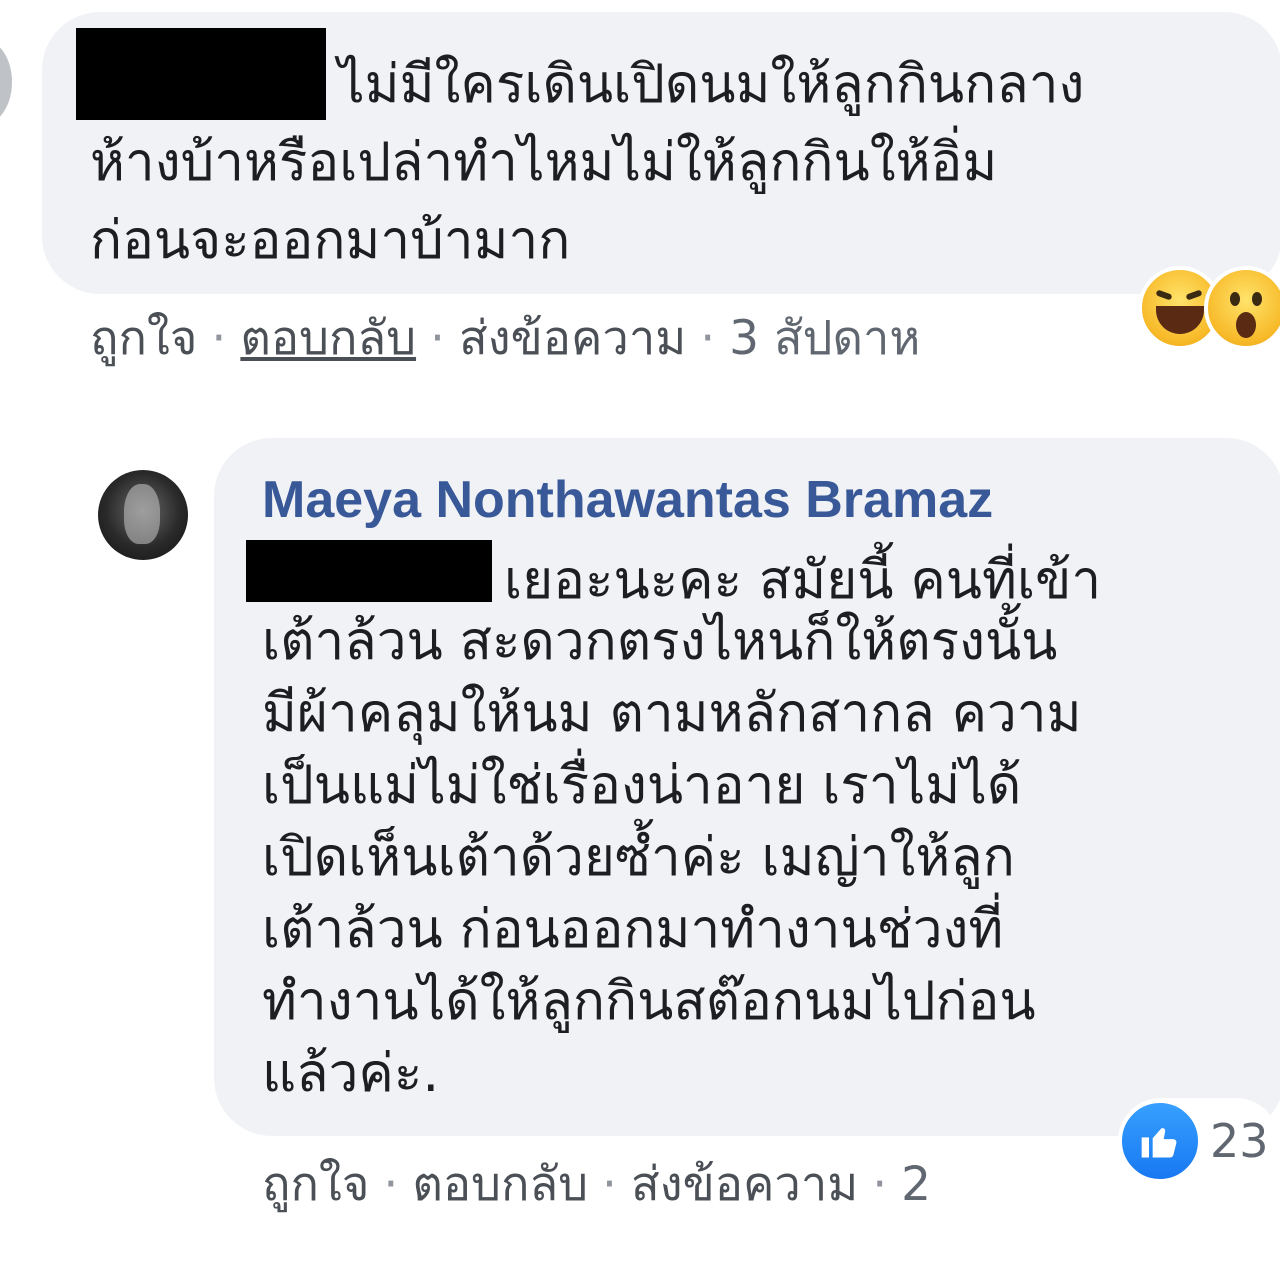 This screenshot has height=1280, width=1280. I want to click on timestamp: 3 สัปดาห, so click(824, 338).